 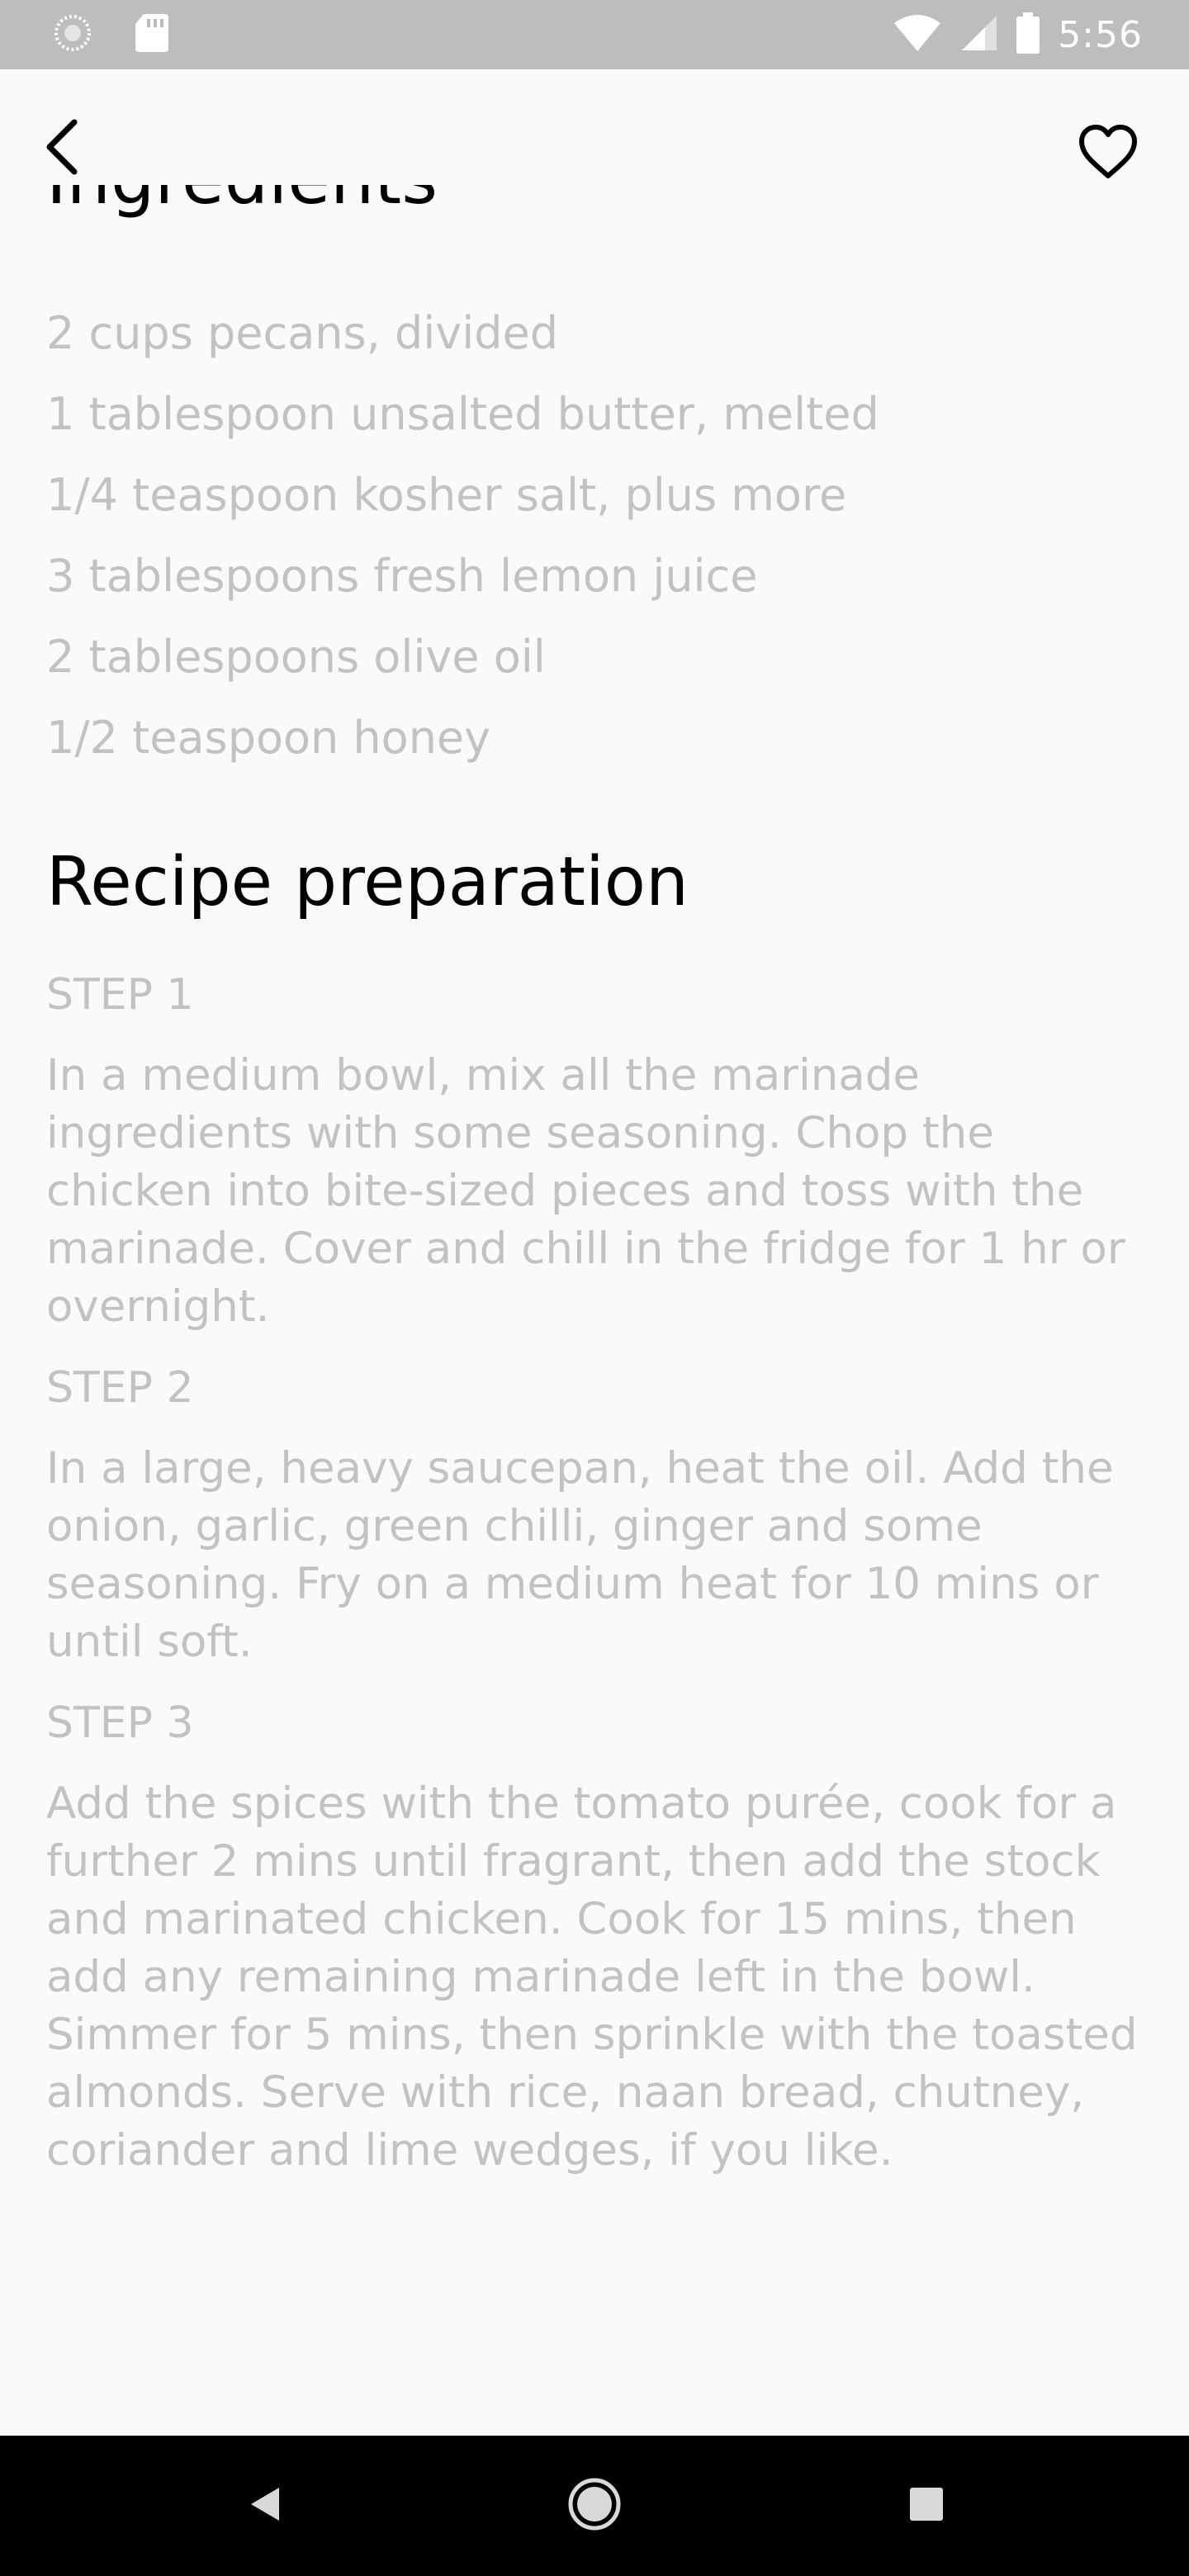 What do you see at coordinates (446, 495) in the screenshot?
I see `ingredient-item: 1/4 teaspoon kosher salt, plus more` at bounding box center [446, 495].